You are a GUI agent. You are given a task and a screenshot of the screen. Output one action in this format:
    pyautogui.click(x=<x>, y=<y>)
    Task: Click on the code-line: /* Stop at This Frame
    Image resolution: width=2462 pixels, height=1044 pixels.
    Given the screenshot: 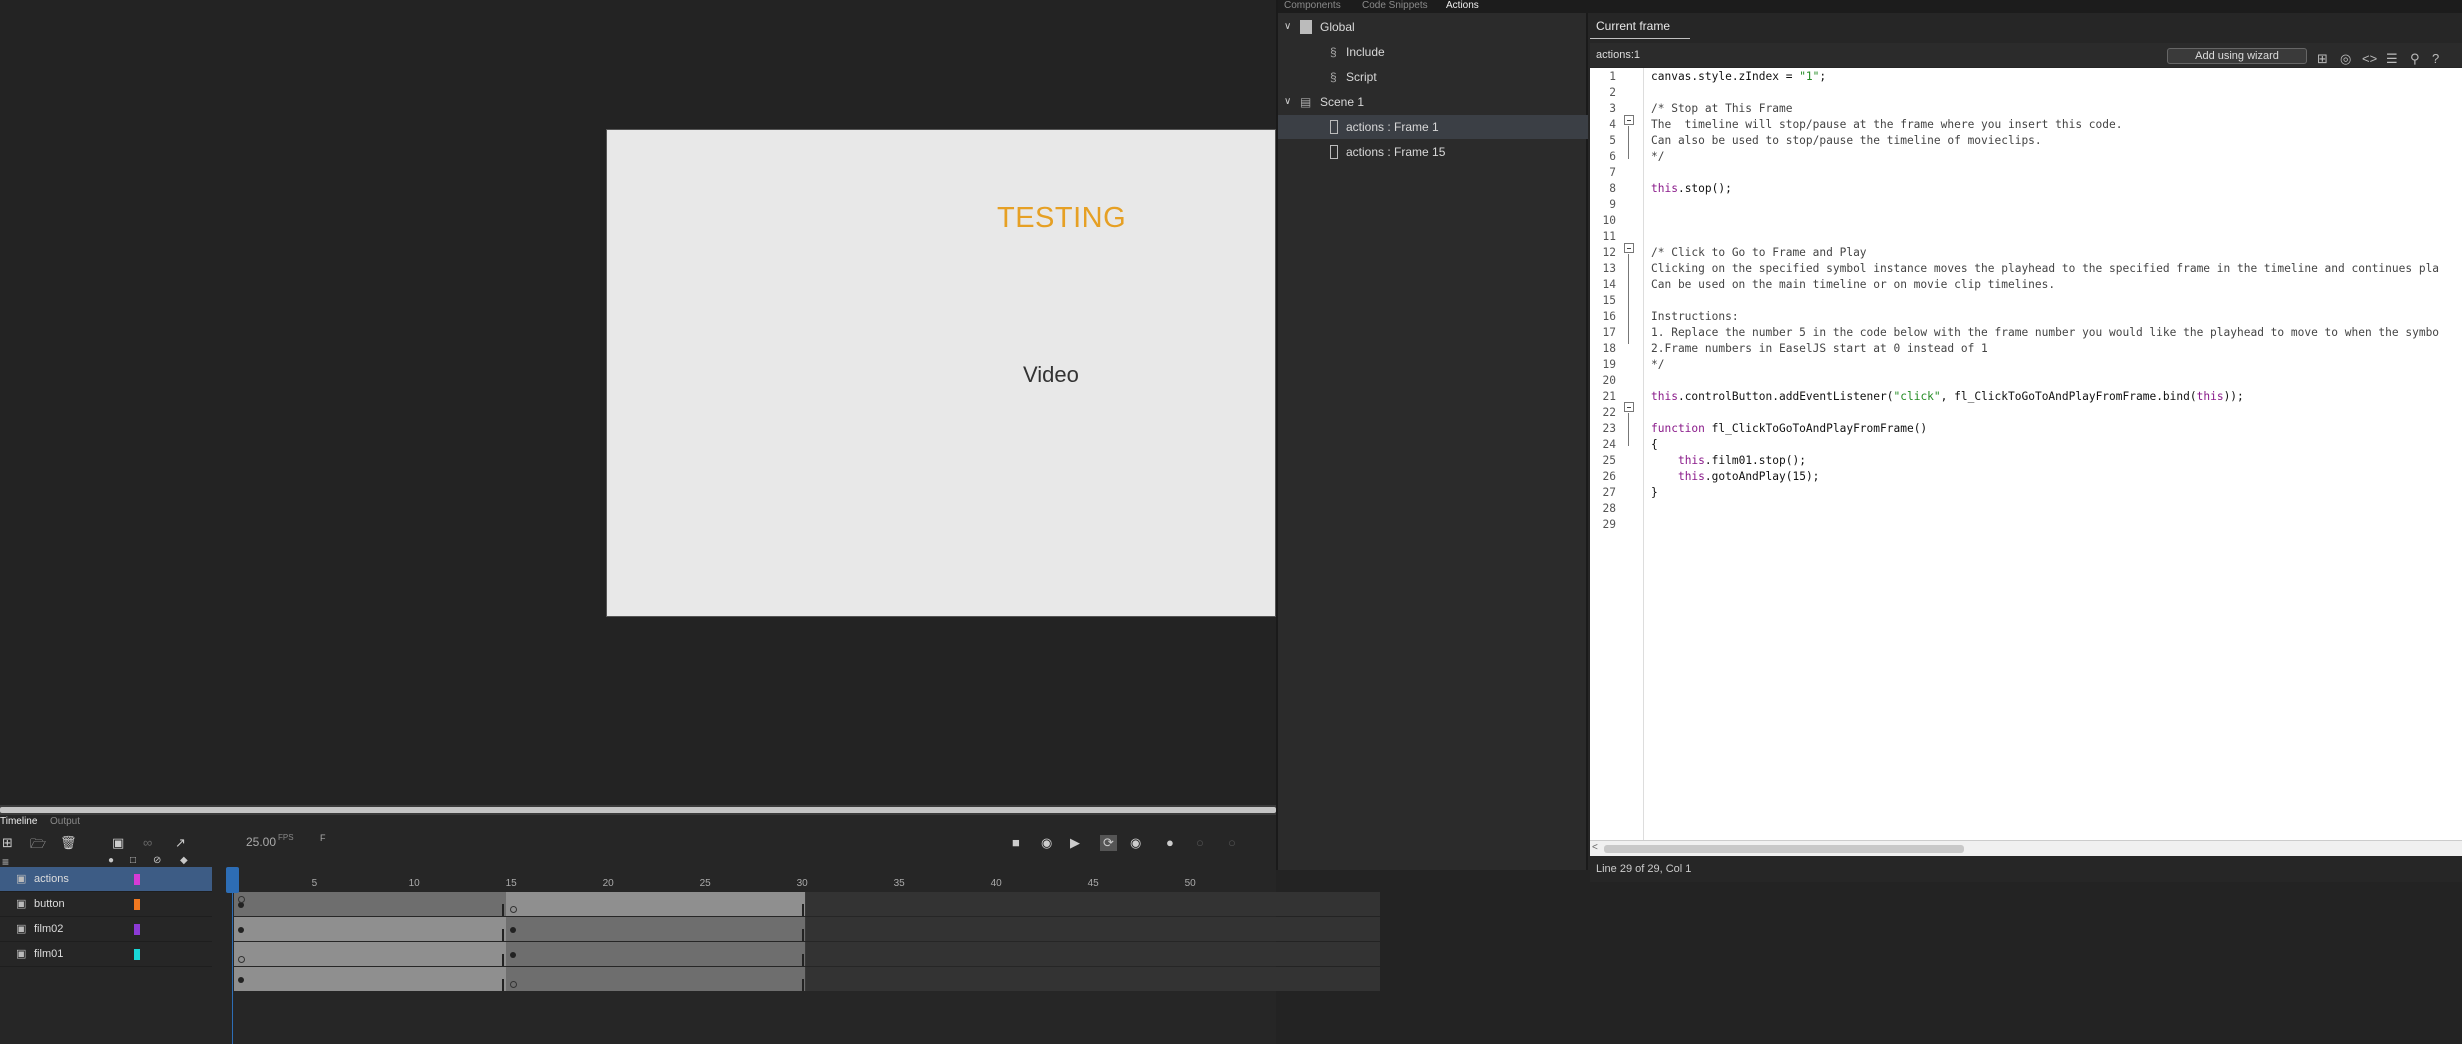 What is the action you would take?
    pyautogui.click(x=1721, y=108)
    